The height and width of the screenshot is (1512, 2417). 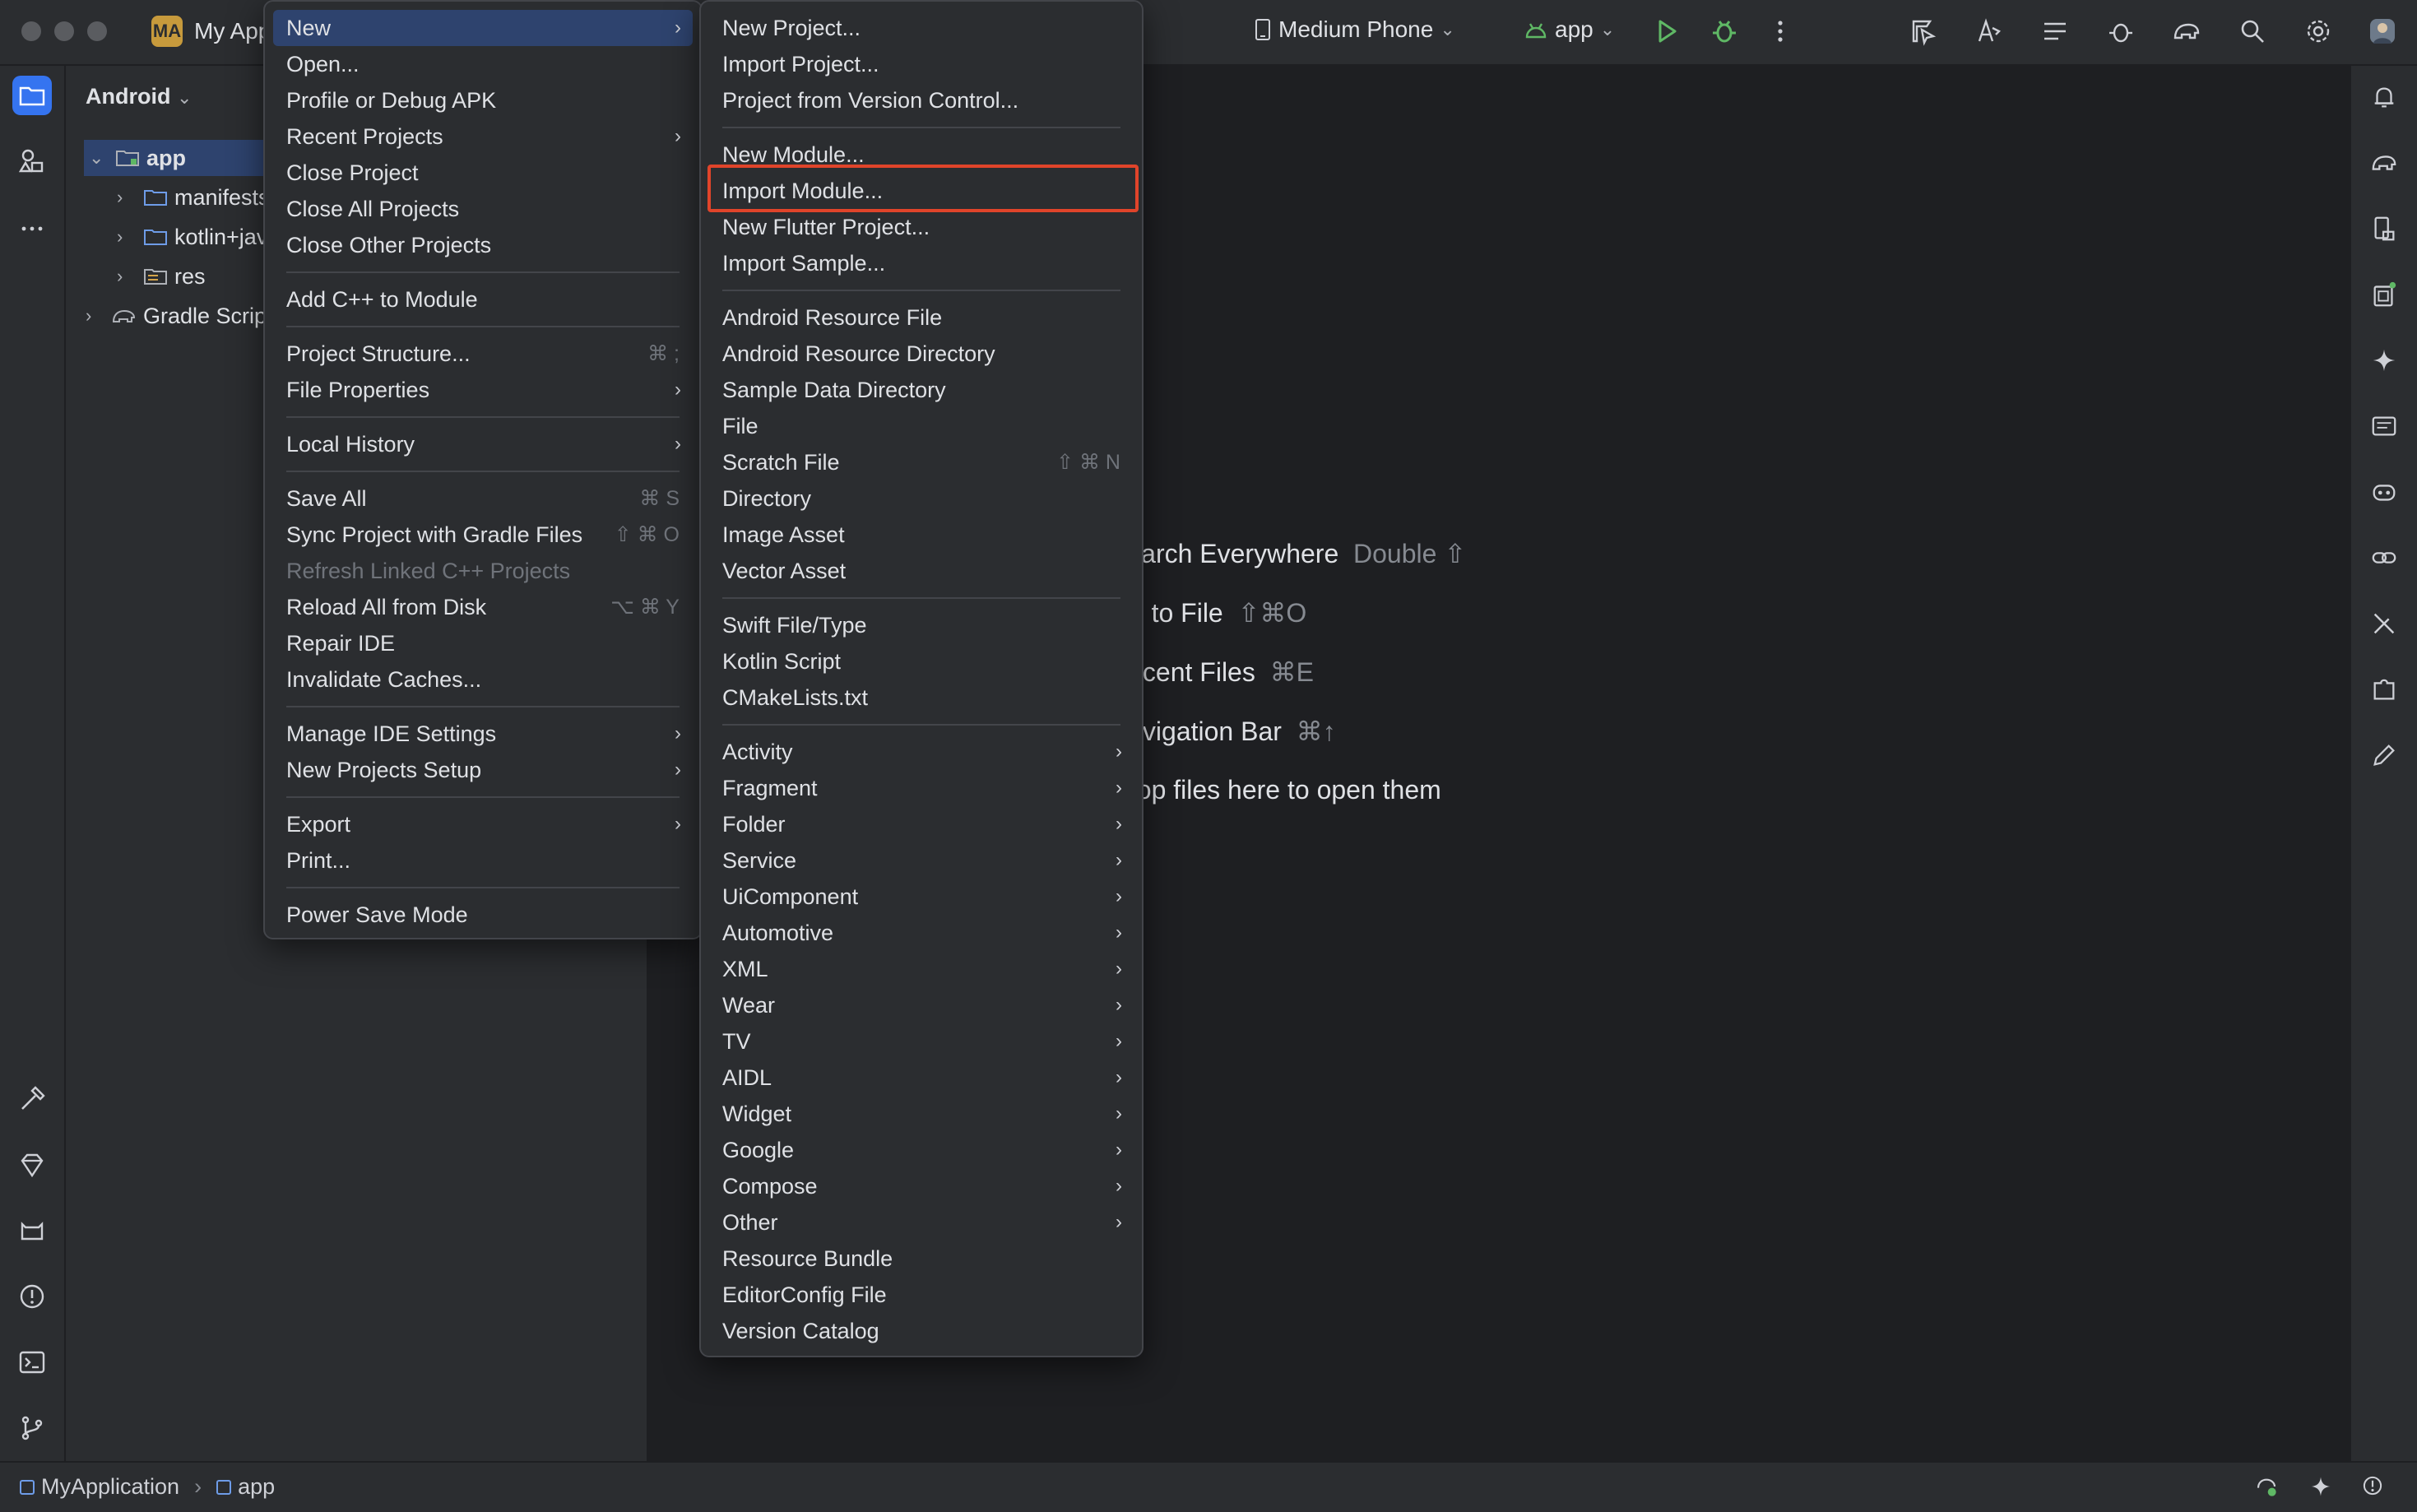 I want to click on menu-item-recent-projects: Recent Projects ›, so click(x=483, y=136).